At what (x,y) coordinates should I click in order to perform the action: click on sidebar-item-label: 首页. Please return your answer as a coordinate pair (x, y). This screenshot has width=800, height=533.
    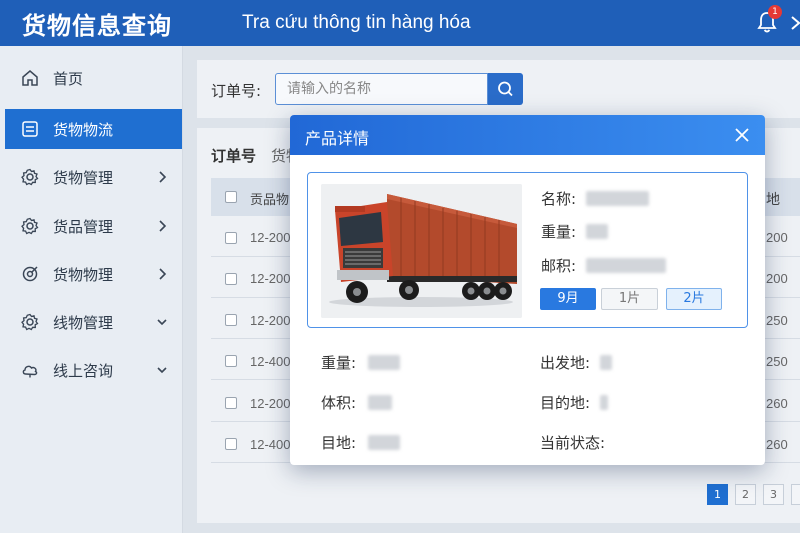
    Looking at the image, I should click on (68, 78).